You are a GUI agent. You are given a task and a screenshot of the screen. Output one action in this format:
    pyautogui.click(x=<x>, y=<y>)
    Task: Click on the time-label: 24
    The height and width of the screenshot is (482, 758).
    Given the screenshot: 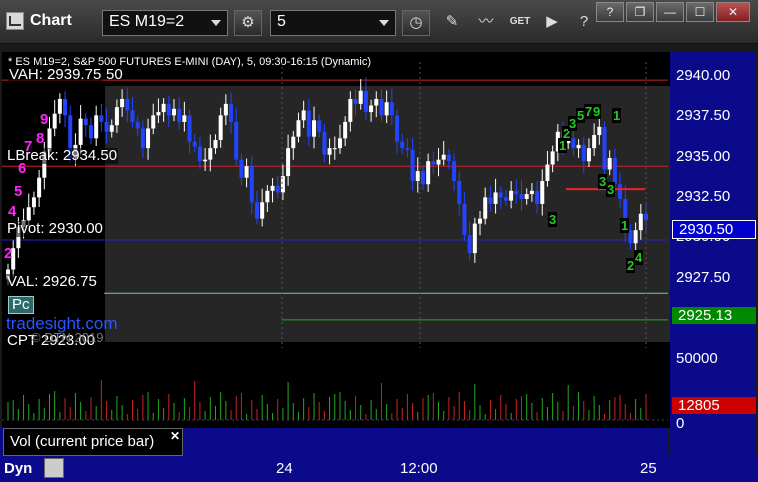 What is the action you would take?
    pyautogui.click(x=284, y=468)
    